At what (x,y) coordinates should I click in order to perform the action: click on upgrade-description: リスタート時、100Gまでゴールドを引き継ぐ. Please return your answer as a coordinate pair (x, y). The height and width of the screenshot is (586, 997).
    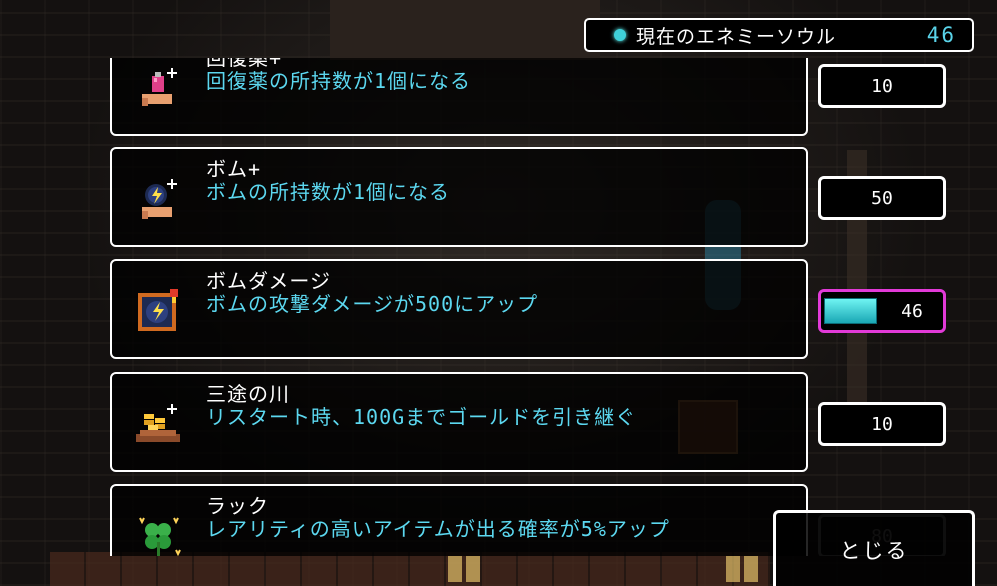
    Looking at the image, I should click on (421, 417).